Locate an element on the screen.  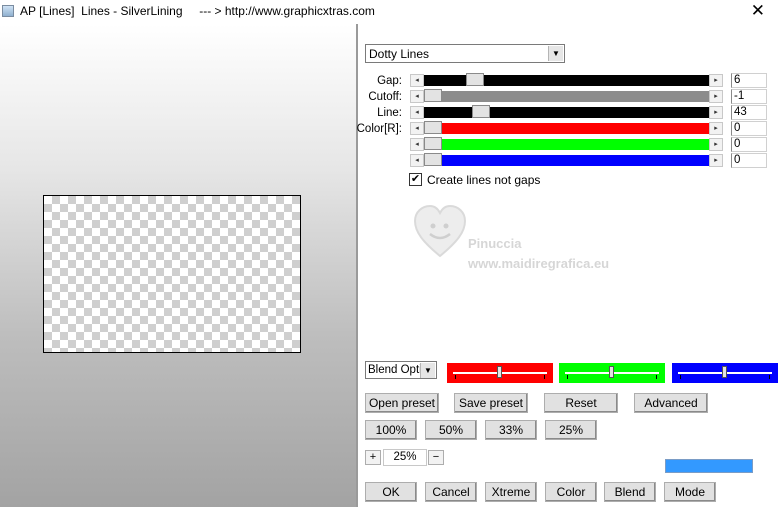
color-r-label: Color[R]: is located at coordinates (379, 129).